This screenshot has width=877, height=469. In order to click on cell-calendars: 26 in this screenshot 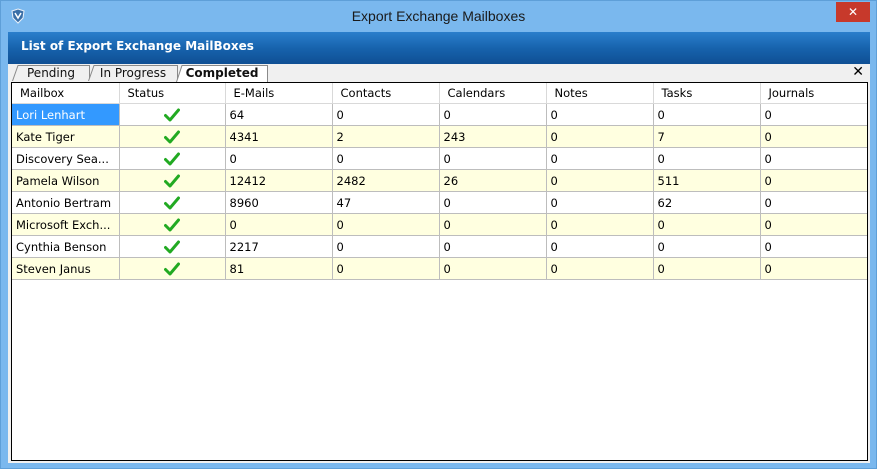, I will do `click(493, 180)`.